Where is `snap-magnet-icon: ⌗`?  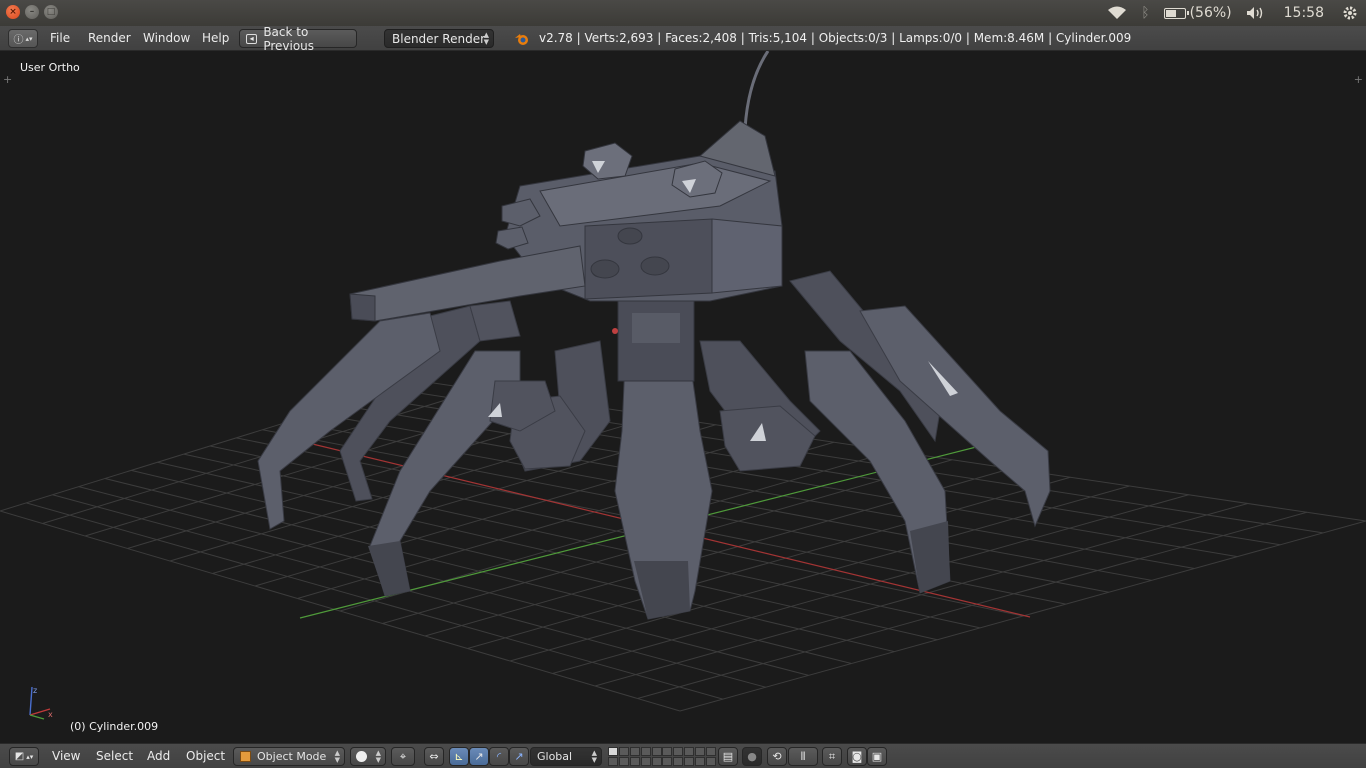 snap-magnet-icon: ⌗ is located at coordinates (832, 756).